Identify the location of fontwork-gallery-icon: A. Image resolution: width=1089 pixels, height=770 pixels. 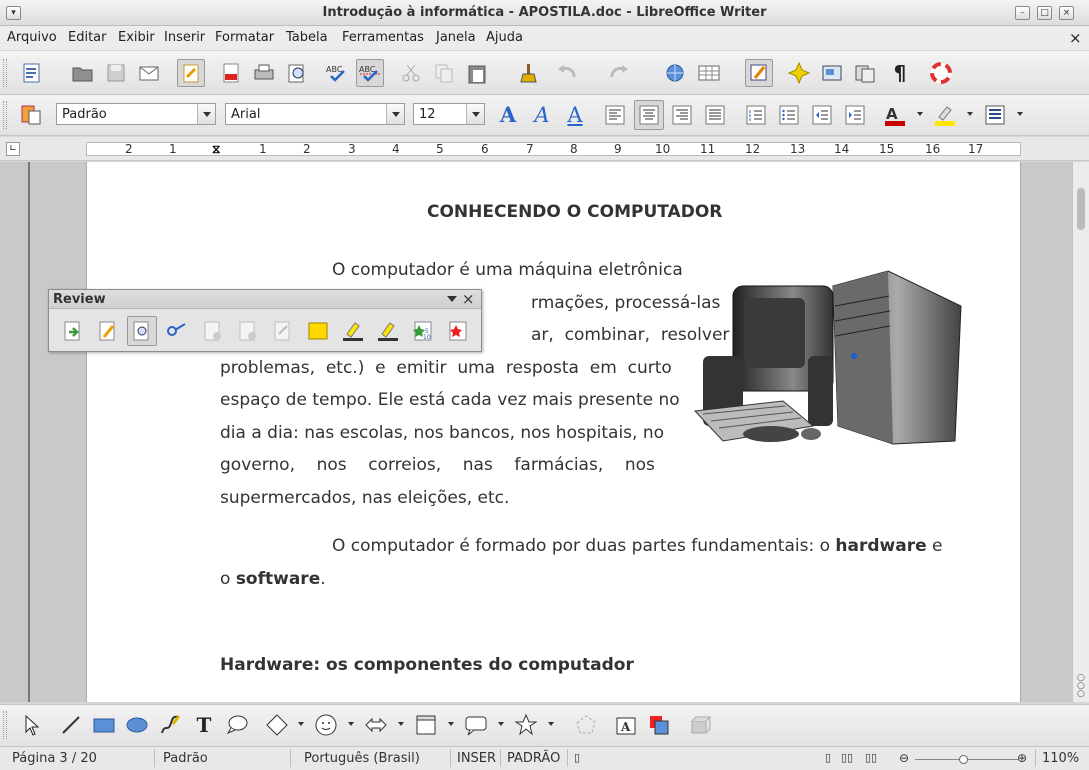
(626, 725).